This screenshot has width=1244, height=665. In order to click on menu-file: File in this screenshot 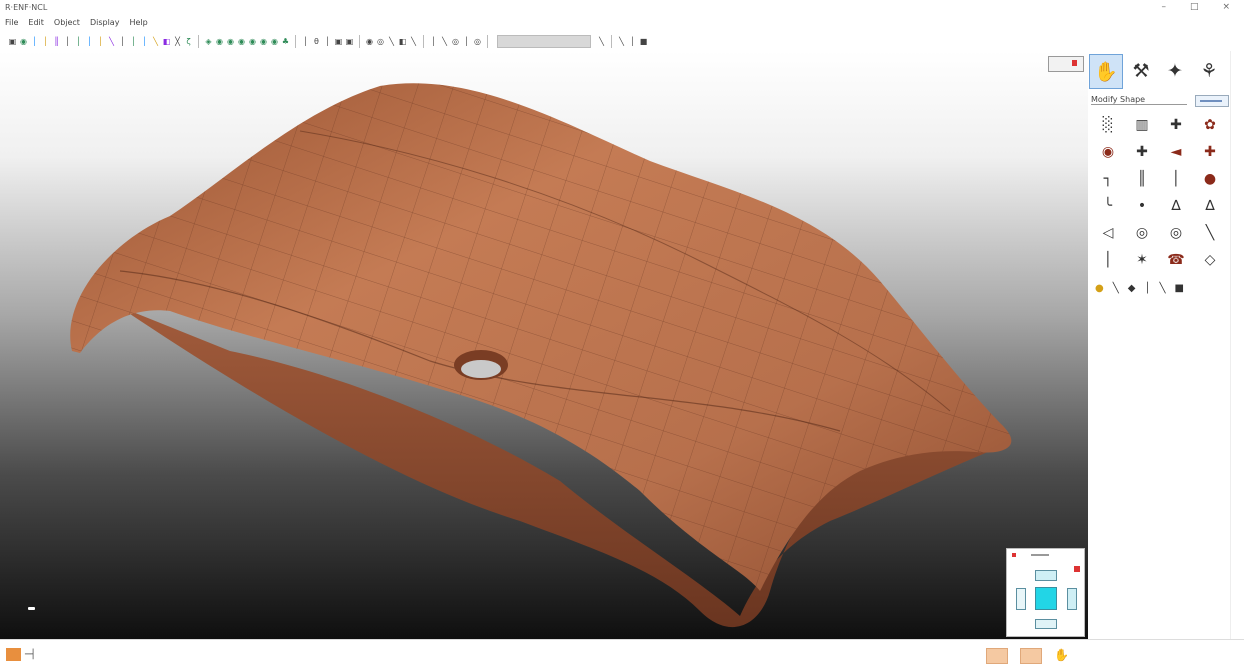, I will do `click(11, 25)`.